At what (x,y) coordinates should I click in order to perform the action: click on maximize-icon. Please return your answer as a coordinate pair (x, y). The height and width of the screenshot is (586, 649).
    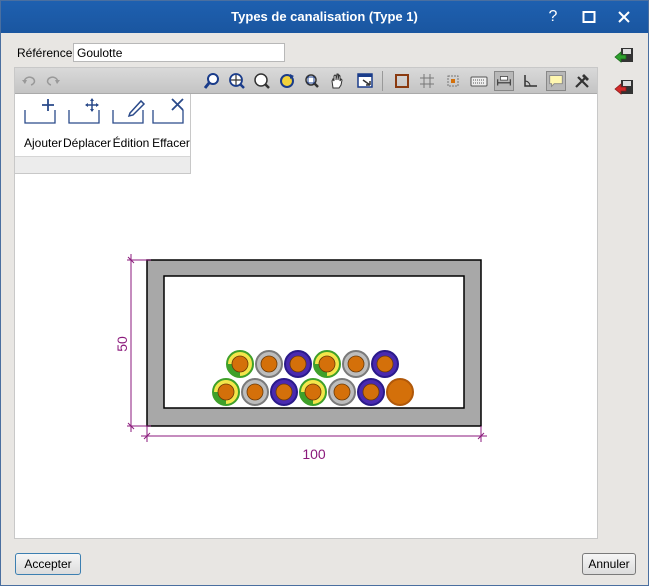
    Looking at the image, I should click on (589, 17).